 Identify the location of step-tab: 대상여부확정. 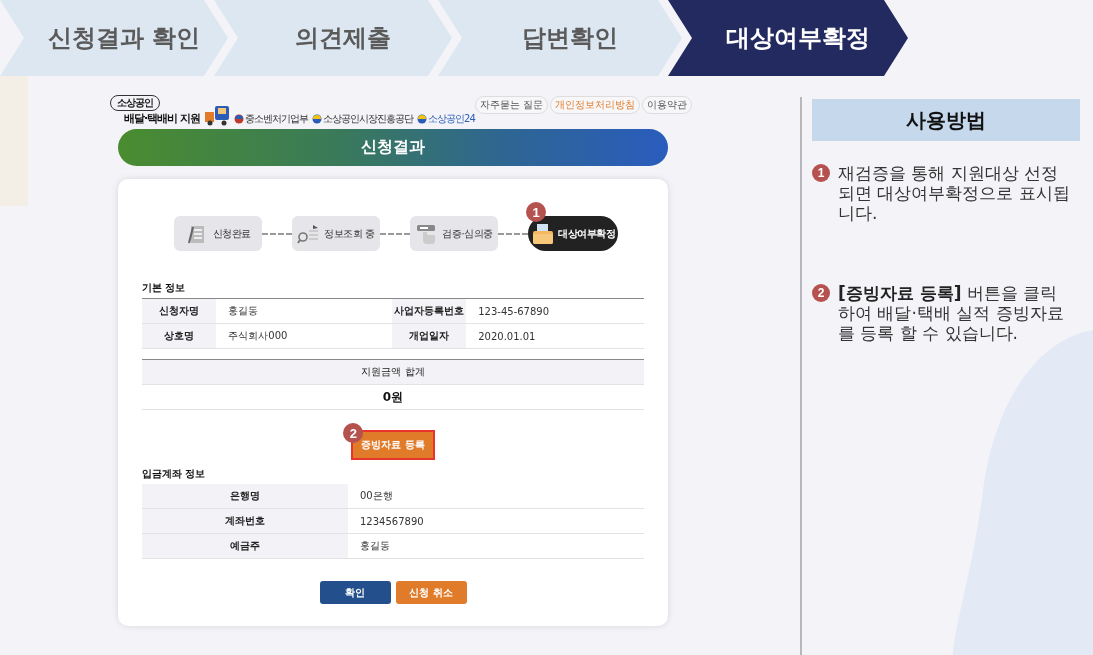
(788, 38).